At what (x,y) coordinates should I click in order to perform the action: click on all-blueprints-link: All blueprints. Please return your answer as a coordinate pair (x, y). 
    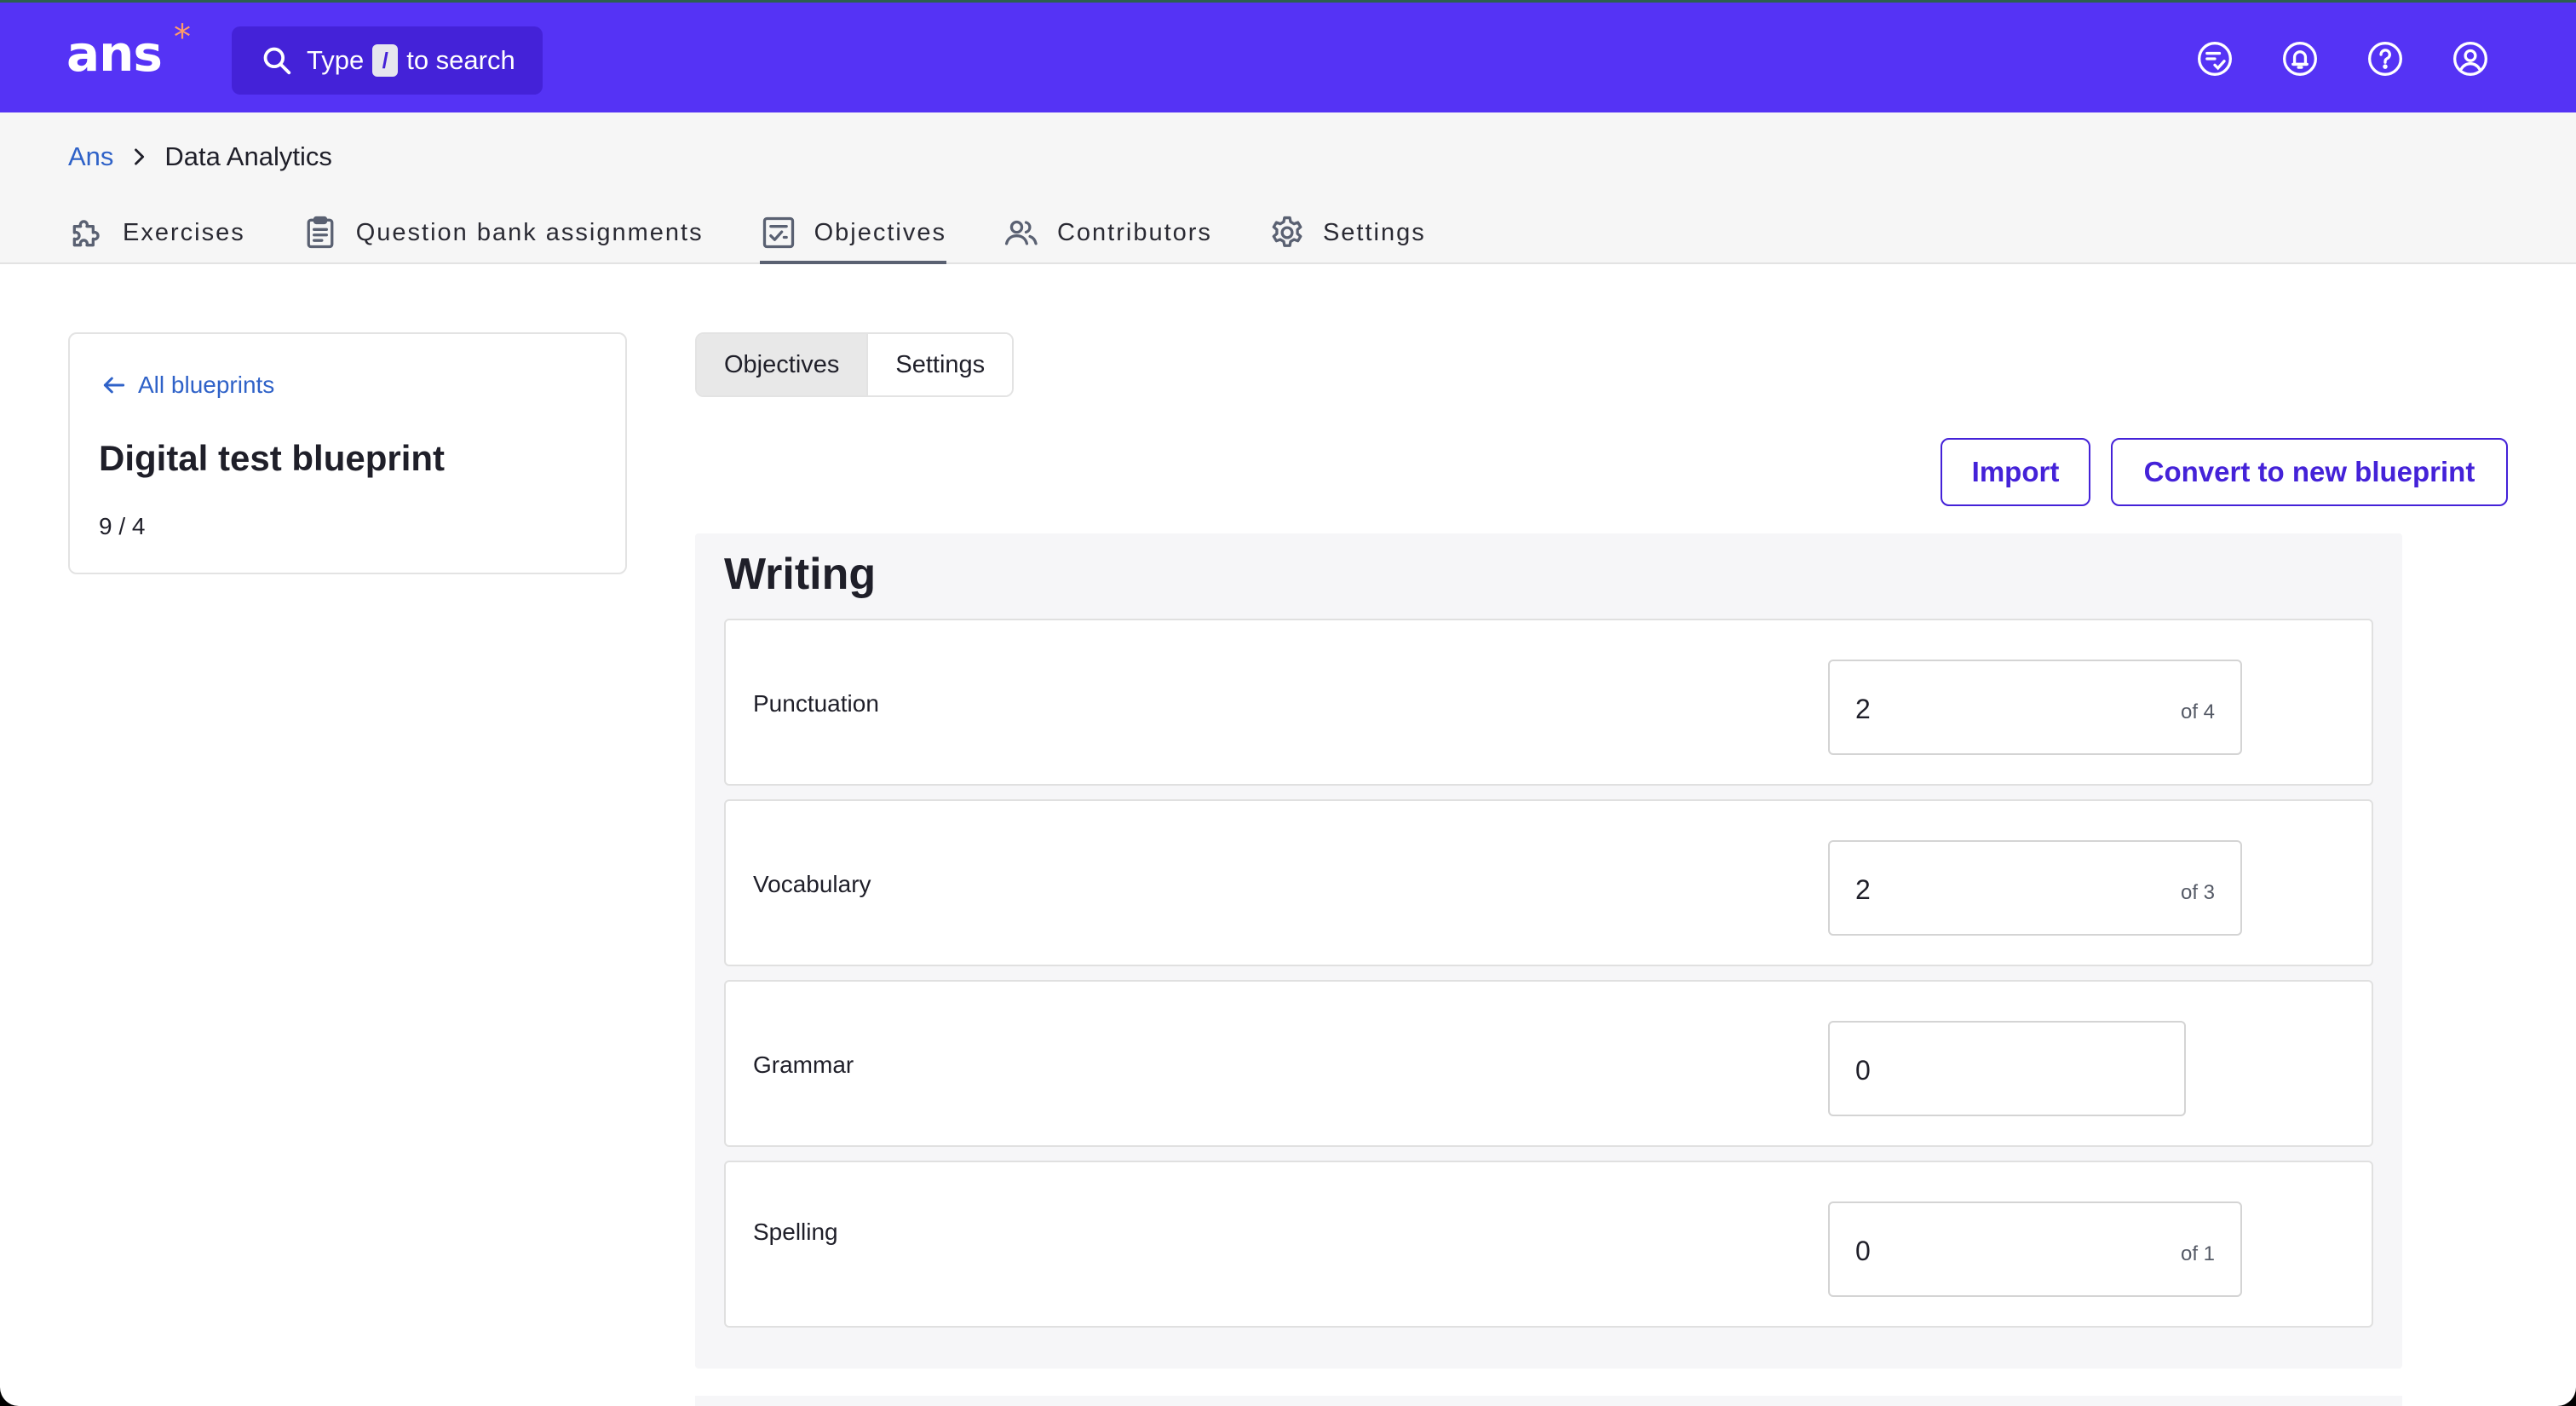
    Looking at the image, I should click on (188, 385).